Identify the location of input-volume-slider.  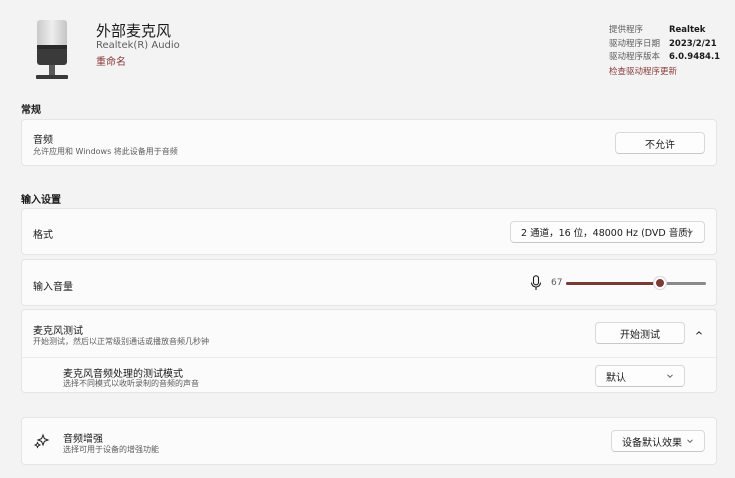
(636, 283).